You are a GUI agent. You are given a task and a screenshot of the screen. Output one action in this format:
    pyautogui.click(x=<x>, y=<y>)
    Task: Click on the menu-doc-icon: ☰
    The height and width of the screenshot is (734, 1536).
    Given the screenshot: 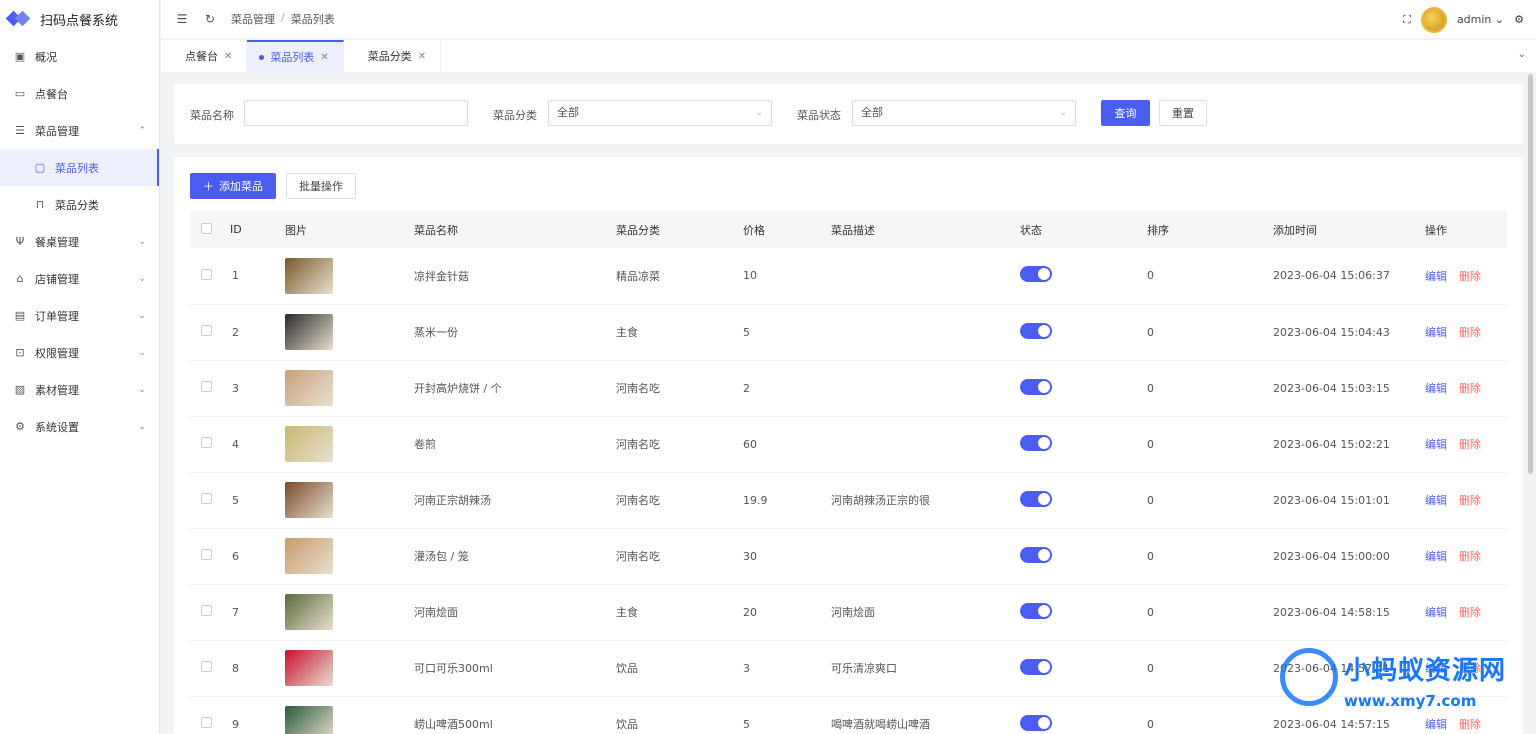 What is the action you would take?
    pyautogui.click(x=20, y=130)
    